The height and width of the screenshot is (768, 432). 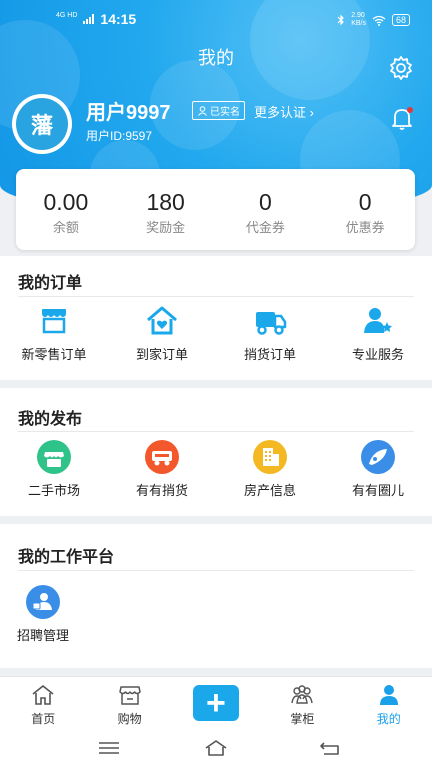 What do you see at coordinates (377, 354) in the screenshot?
I see `cell-label: 专业服务` at bounding box center [377, 354].